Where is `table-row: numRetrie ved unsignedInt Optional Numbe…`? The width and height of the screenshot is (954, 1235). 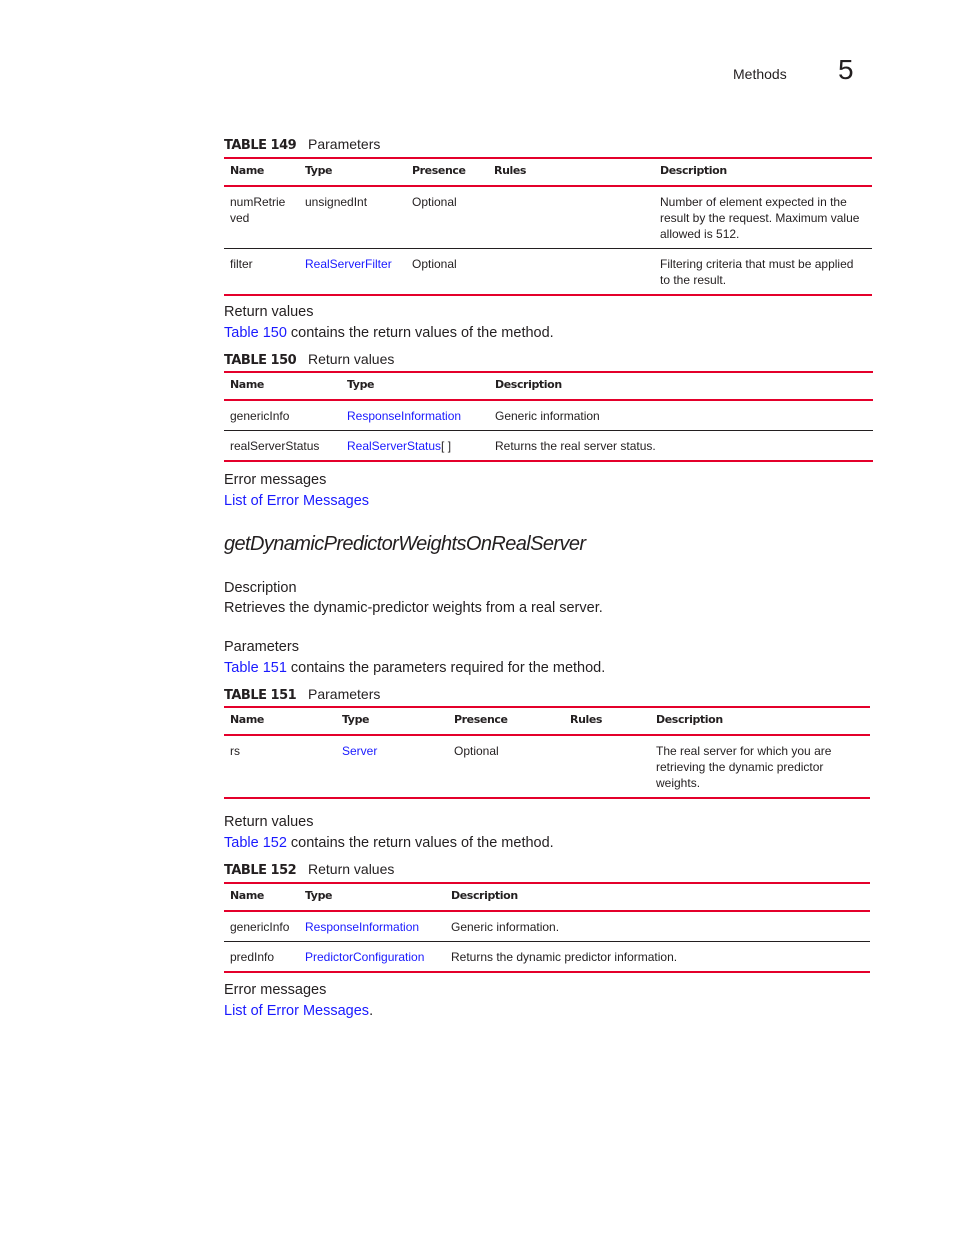 table-row: numRetrie ved unsignedInt Optional Numbe… is located at coordinates (548, 217).